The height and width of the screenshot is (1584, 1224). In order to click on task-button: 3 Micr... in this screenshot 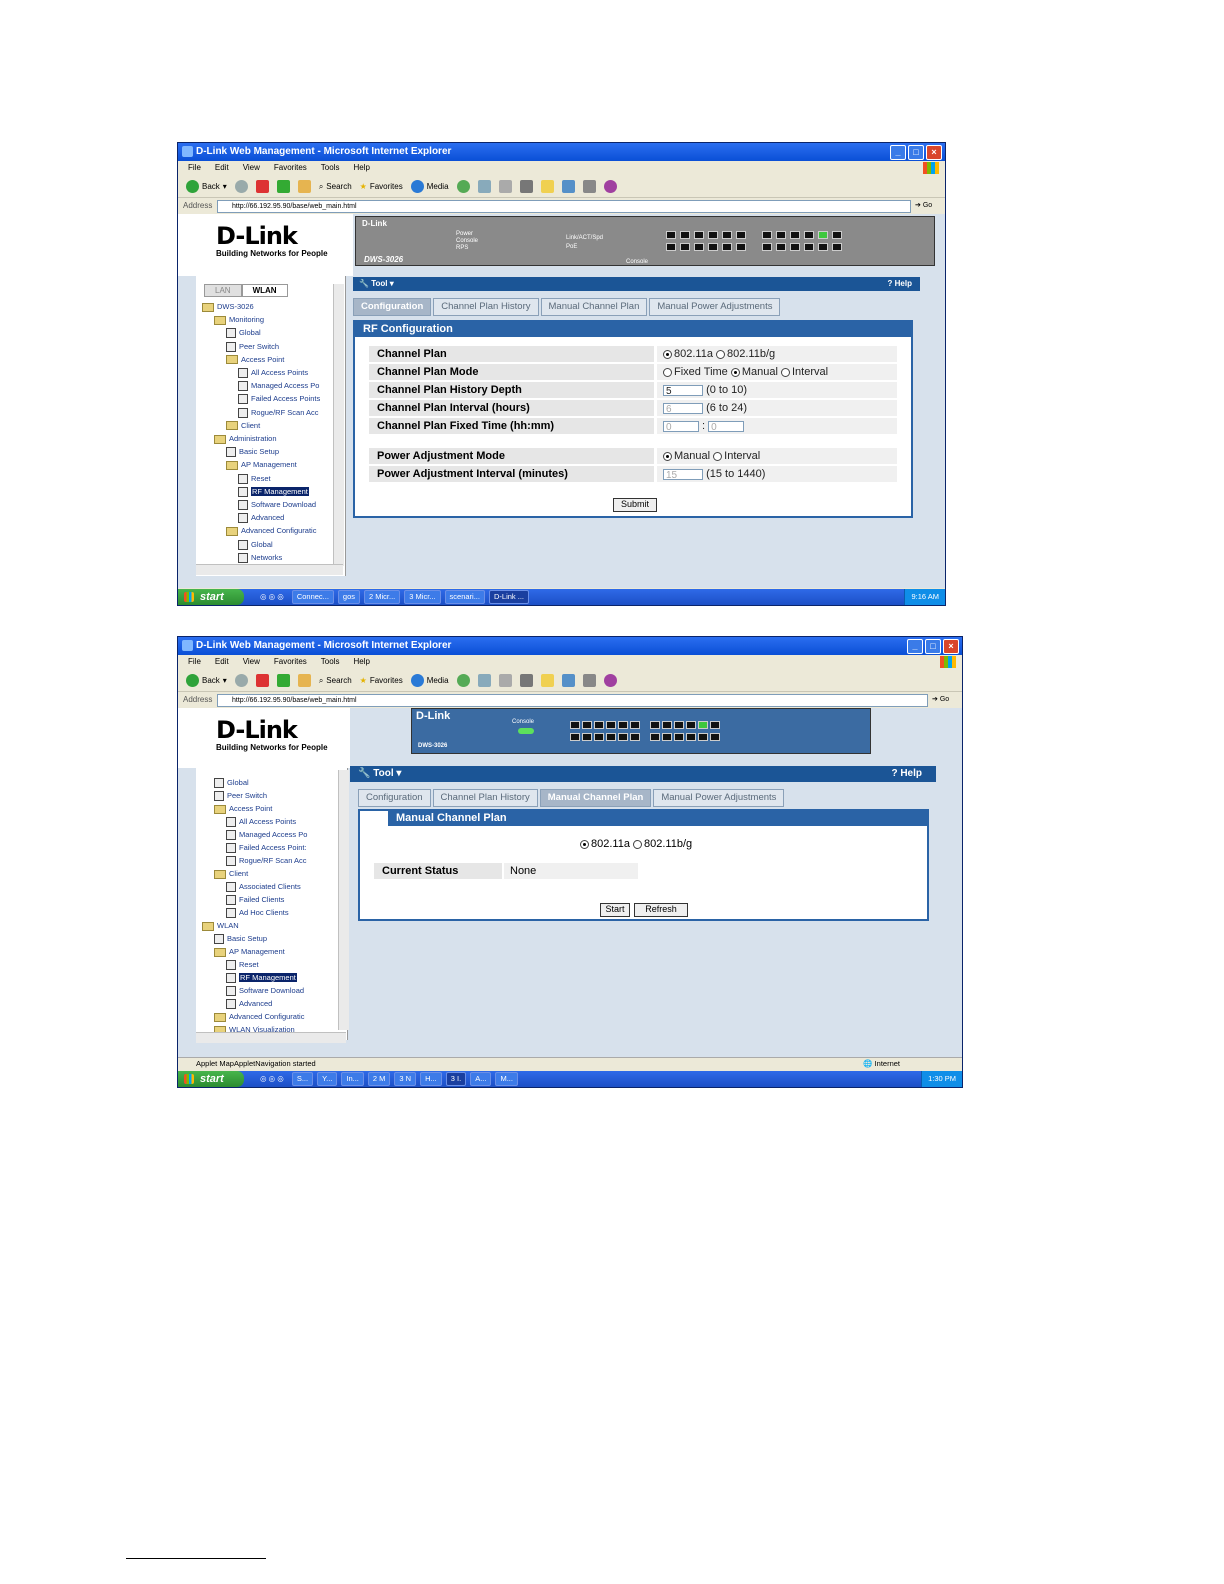, I will do `click(422, 597)`.